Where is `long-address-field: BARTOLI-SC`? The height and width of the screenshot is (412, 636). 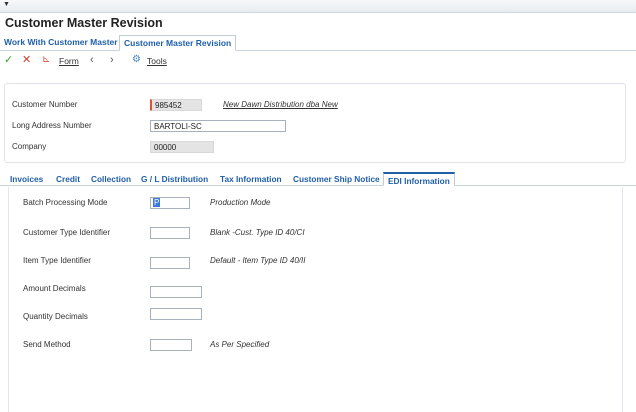 long-address-field: BARTOLI-SC is located at coordinates (218, 126).